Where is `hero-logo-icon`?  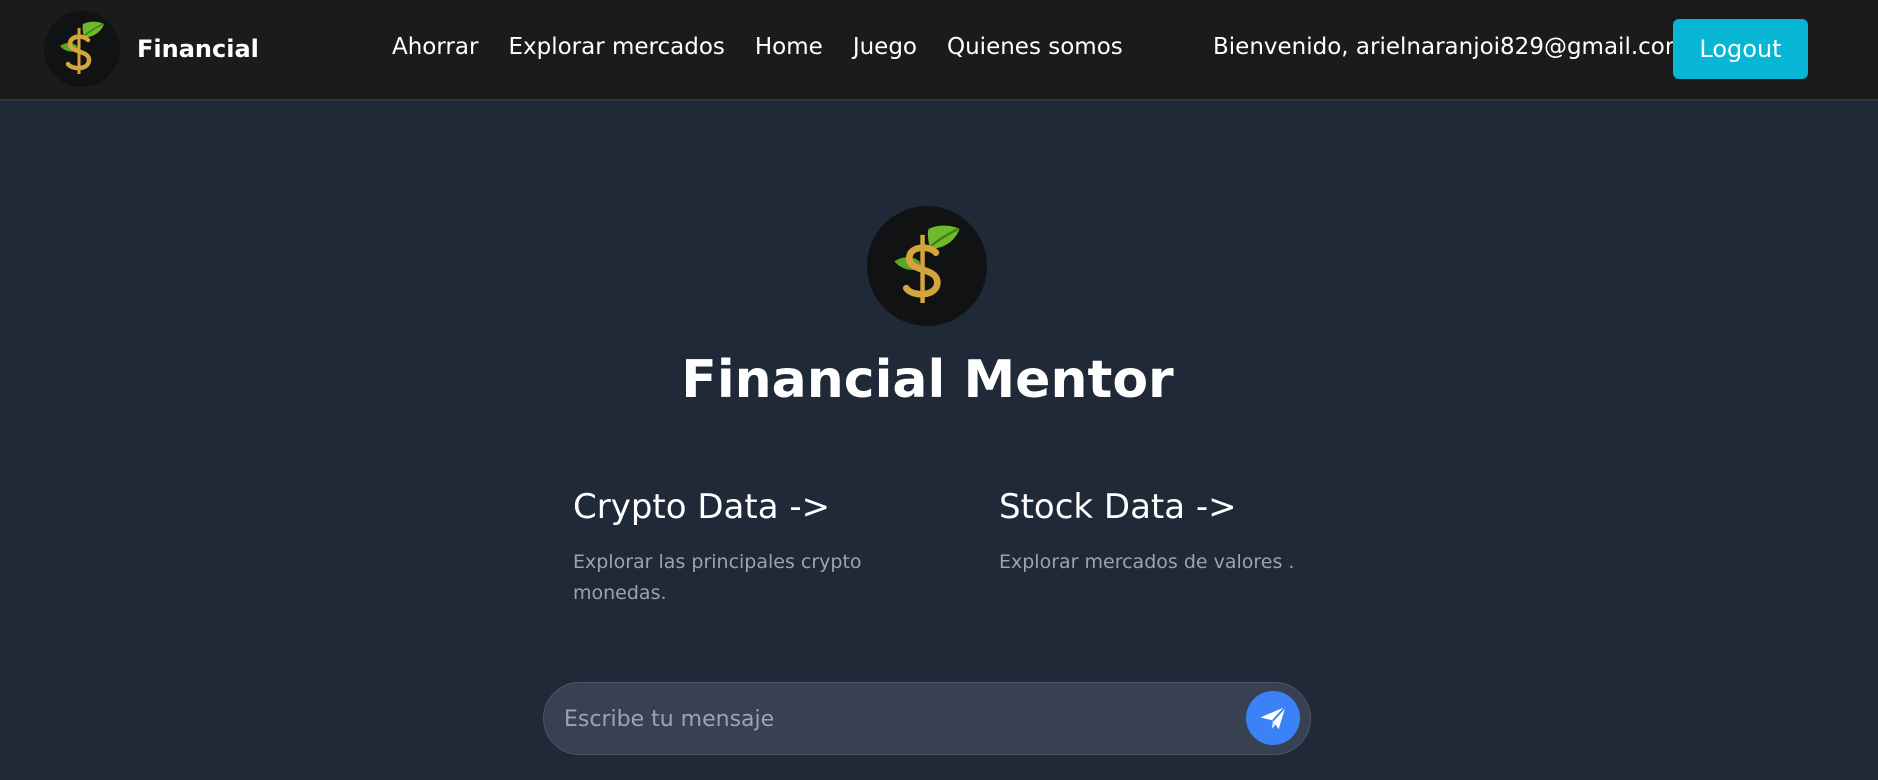 hero-logo-icon is located at coordinates (927, 266).